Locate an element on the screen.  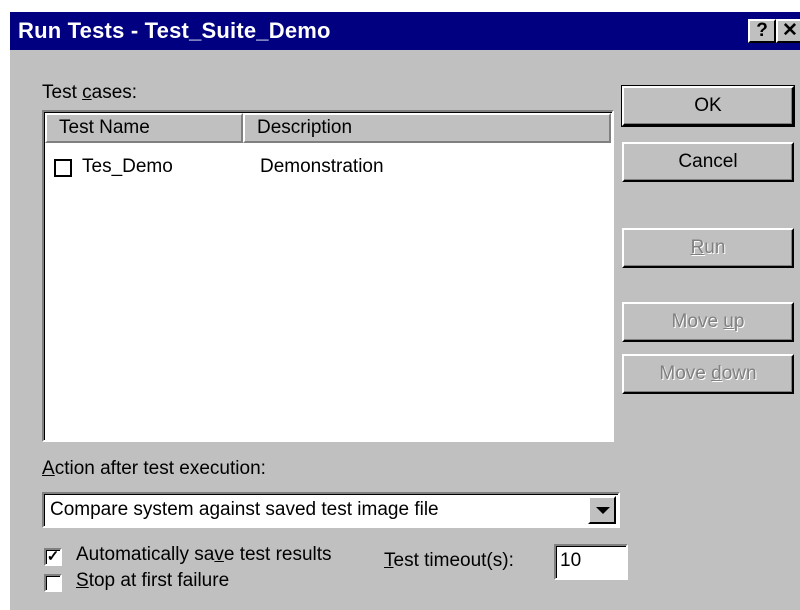
label-part: p is located at coordinates (739, 321).